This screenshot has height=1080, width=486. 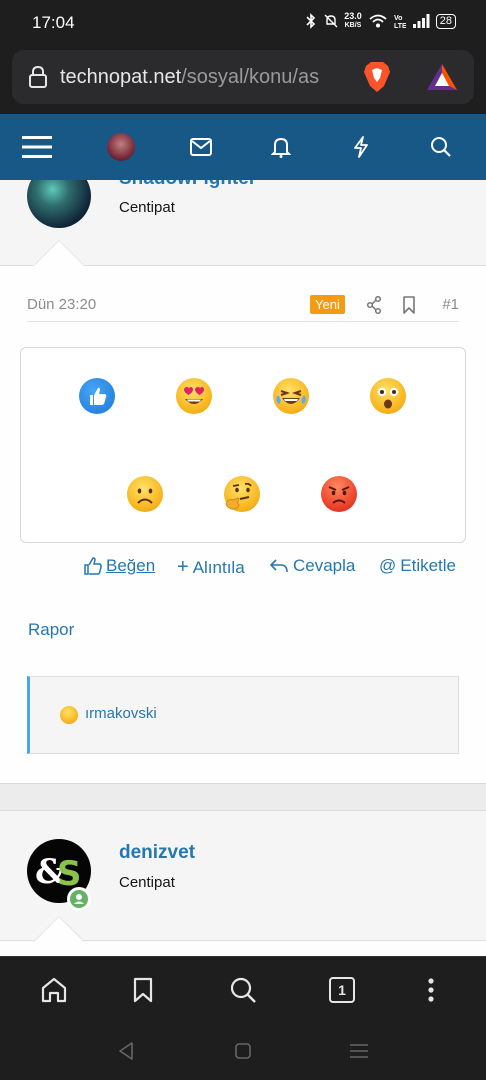 I want to click on alerts-button, so click(x=281, y=147).